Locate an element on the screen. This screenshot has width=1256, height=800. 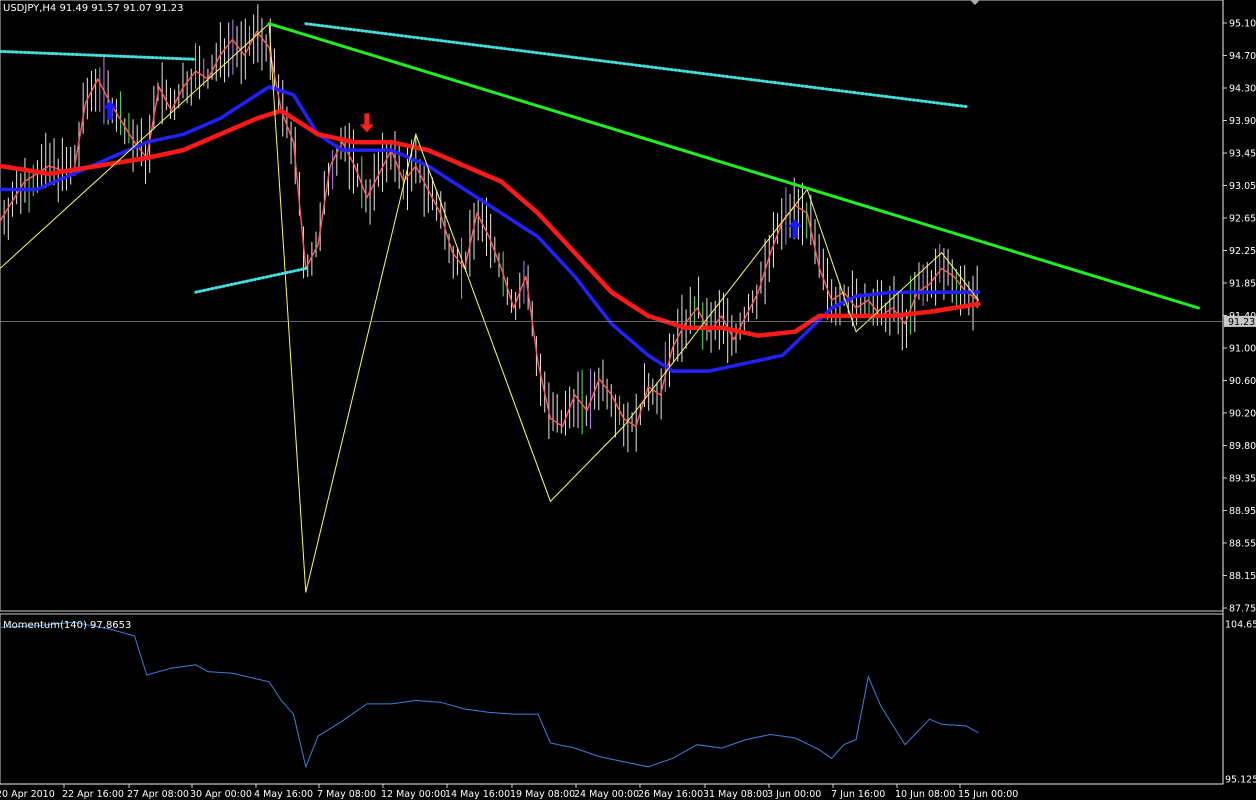
time-tick-label: 20 Apr 2010 is located at coordinates (27, 794).